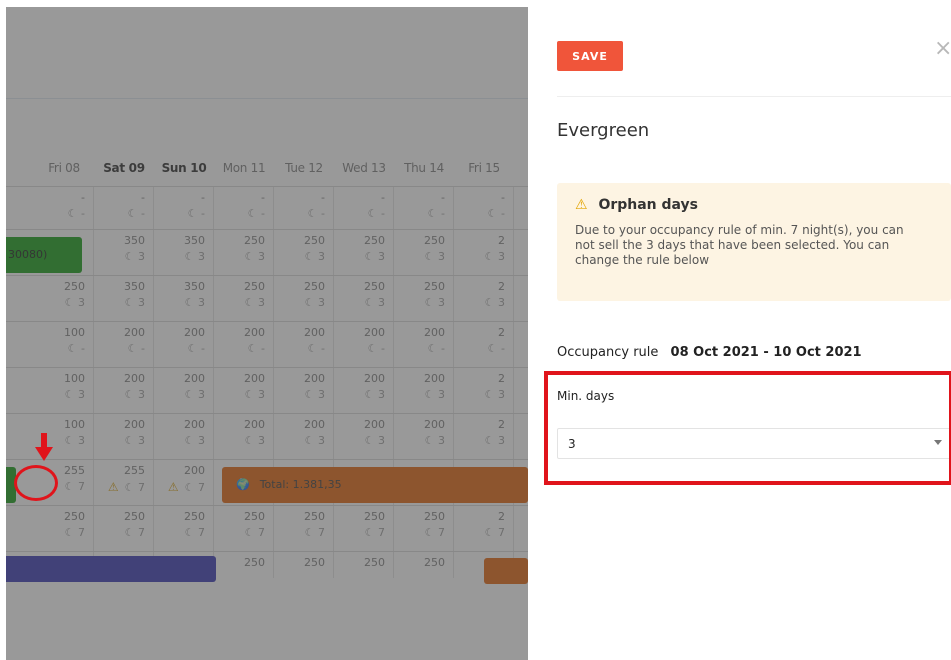  What do you see at coordinates (581, 205) in the screenshot?
I see `warning-icon: ⚠` at bounding box center [581, 205].